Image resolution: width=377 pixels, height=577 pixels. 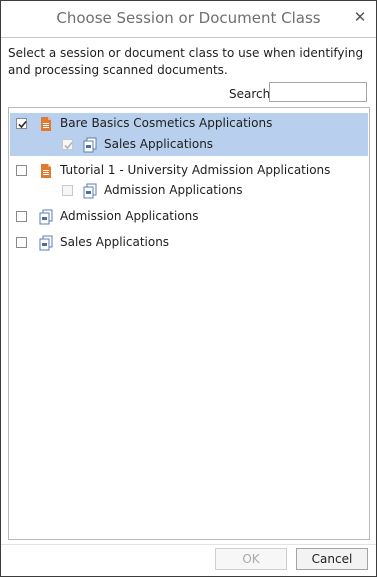 I want to click on search-label: Search, so click(x=250, y=94).